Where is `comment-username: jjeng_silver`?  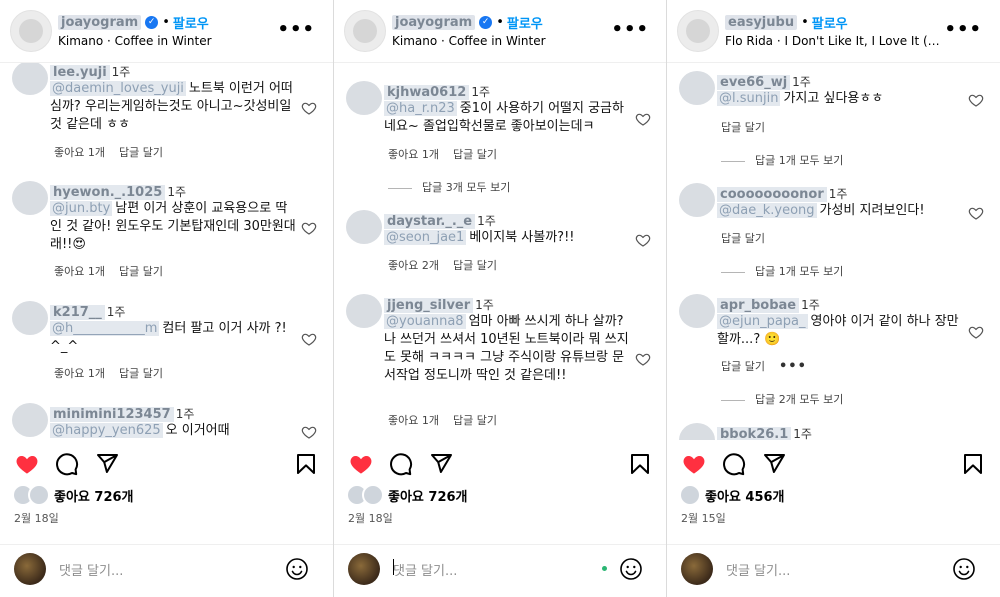
comment-username: jjeng_silver is located at coordinates (429, 305).